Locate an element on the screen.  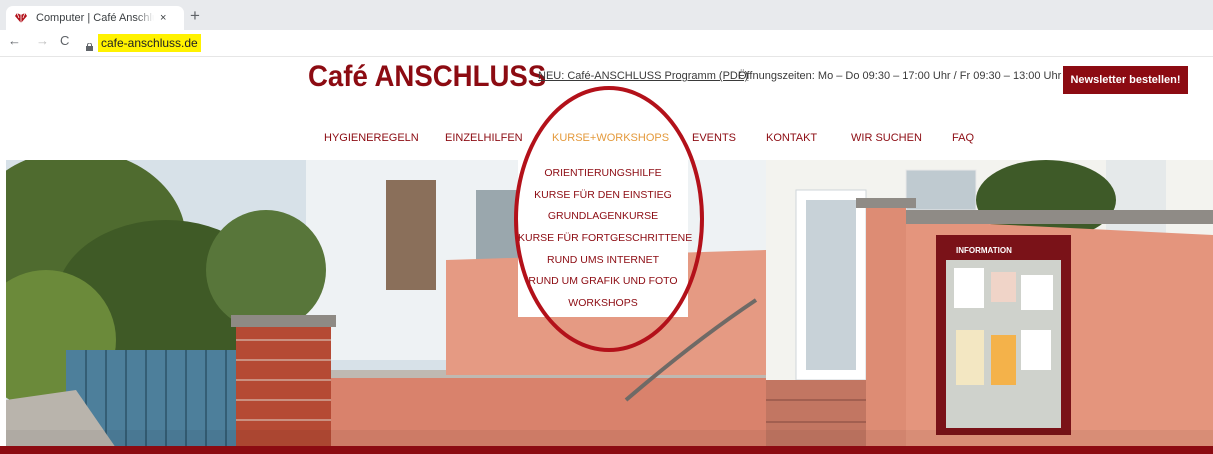
forward-icon: → is located at coordinates (42, 40).